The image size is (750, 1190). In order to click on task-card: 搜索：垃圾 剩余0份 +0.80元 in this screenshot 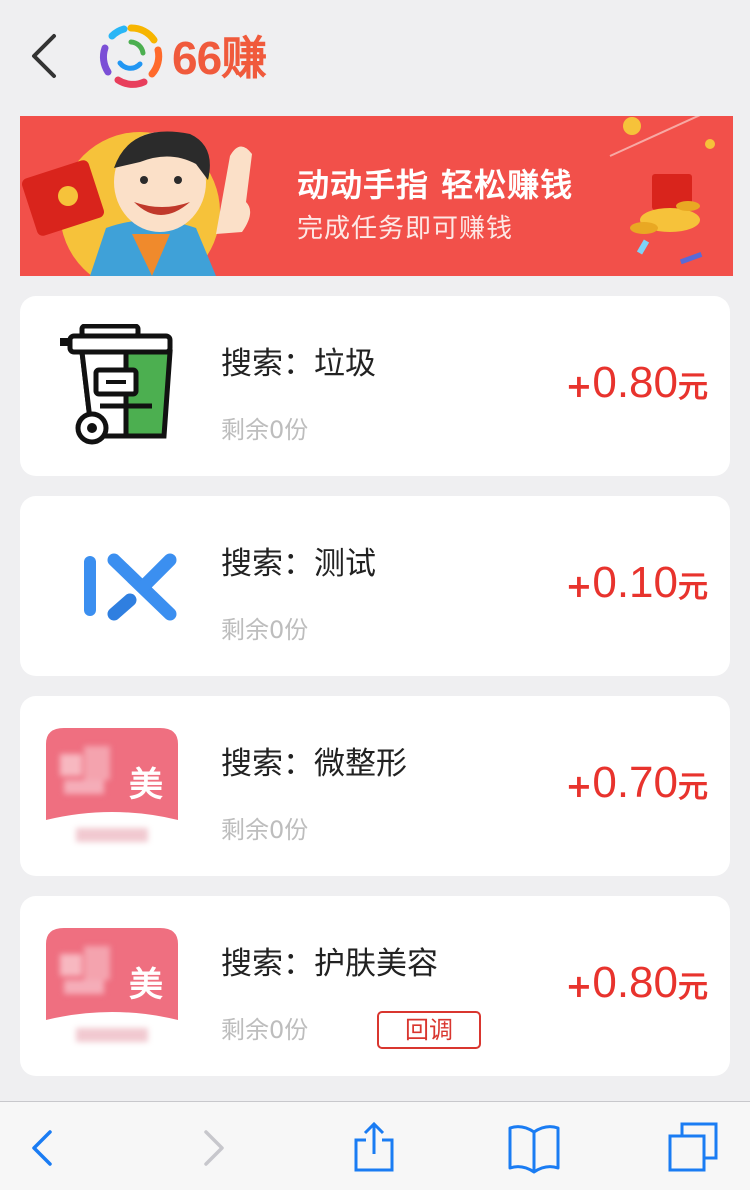, I will do `click(375, 386)`.